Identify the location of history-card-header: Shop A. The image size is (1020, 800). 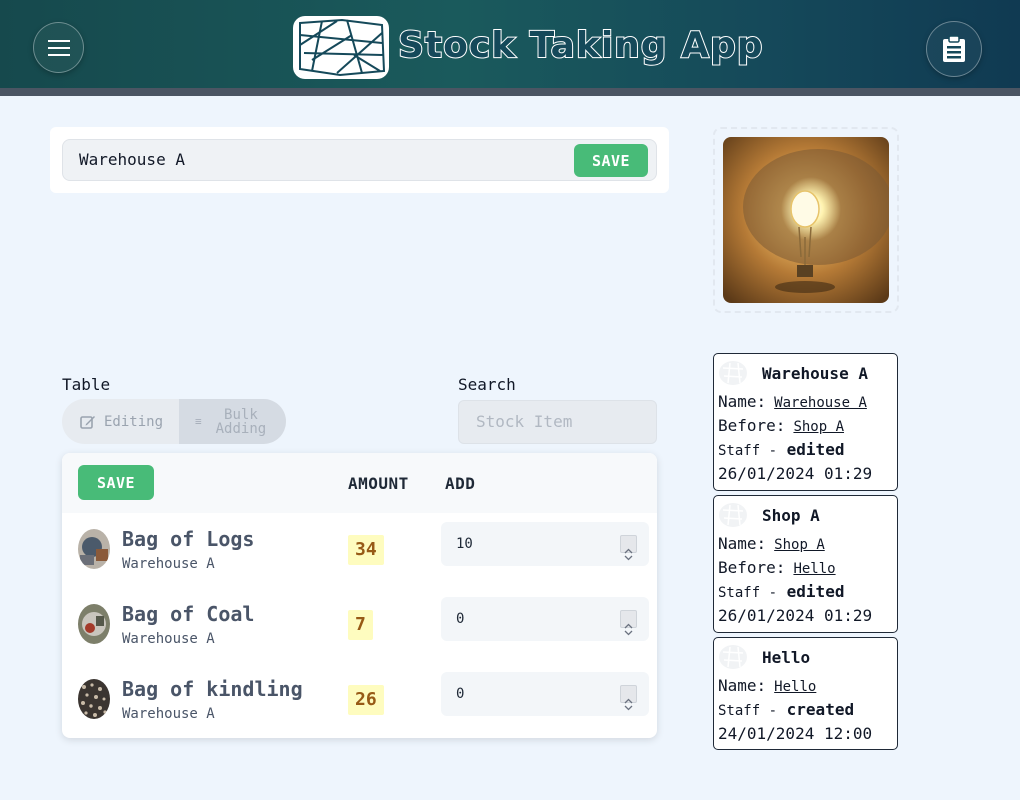
(769, 515).